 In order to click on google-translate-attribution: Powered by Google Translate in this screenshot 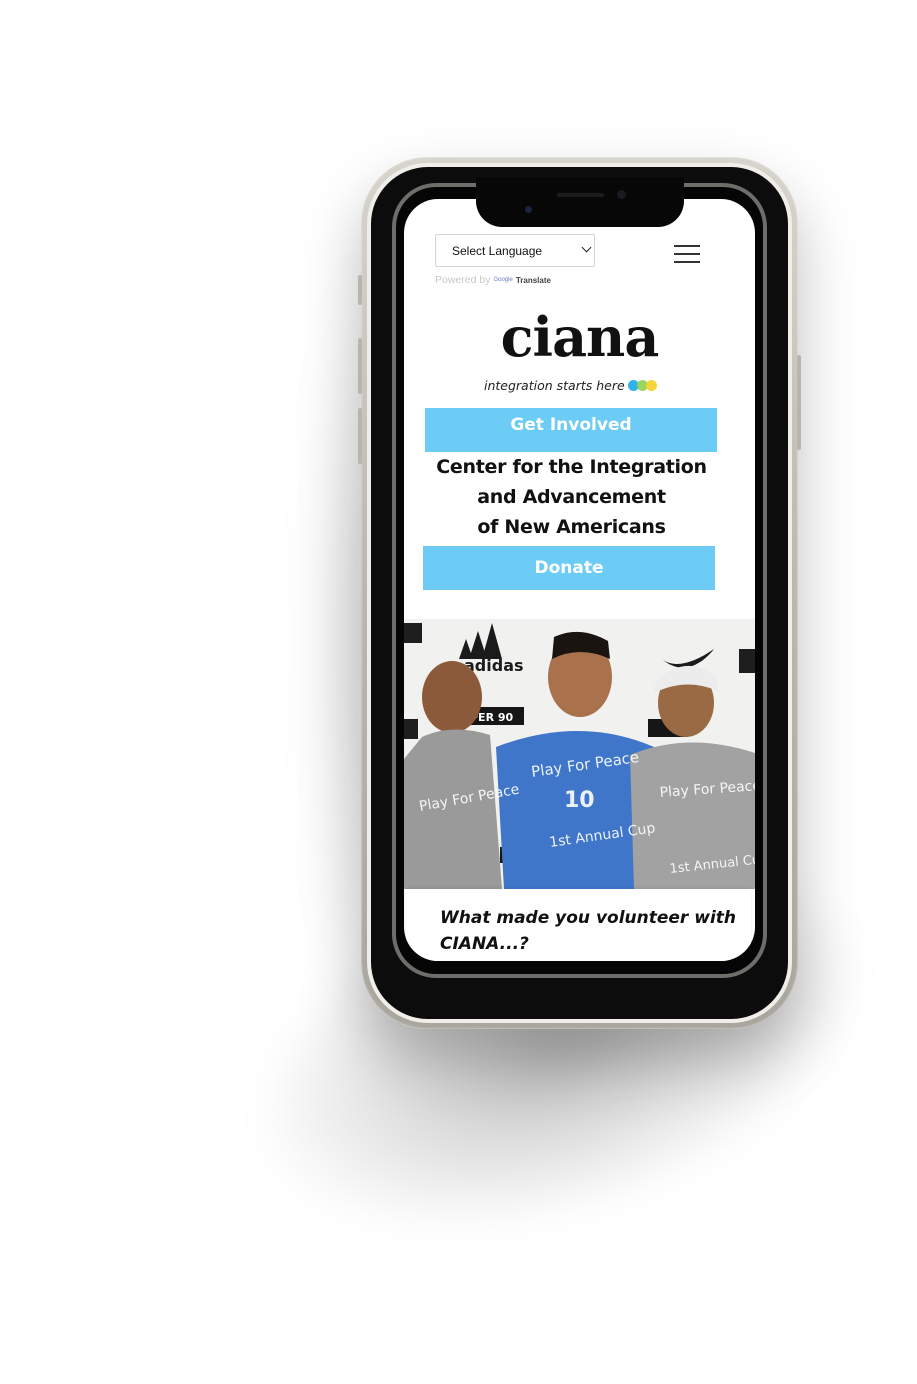, I will do `click(493, 280)`.